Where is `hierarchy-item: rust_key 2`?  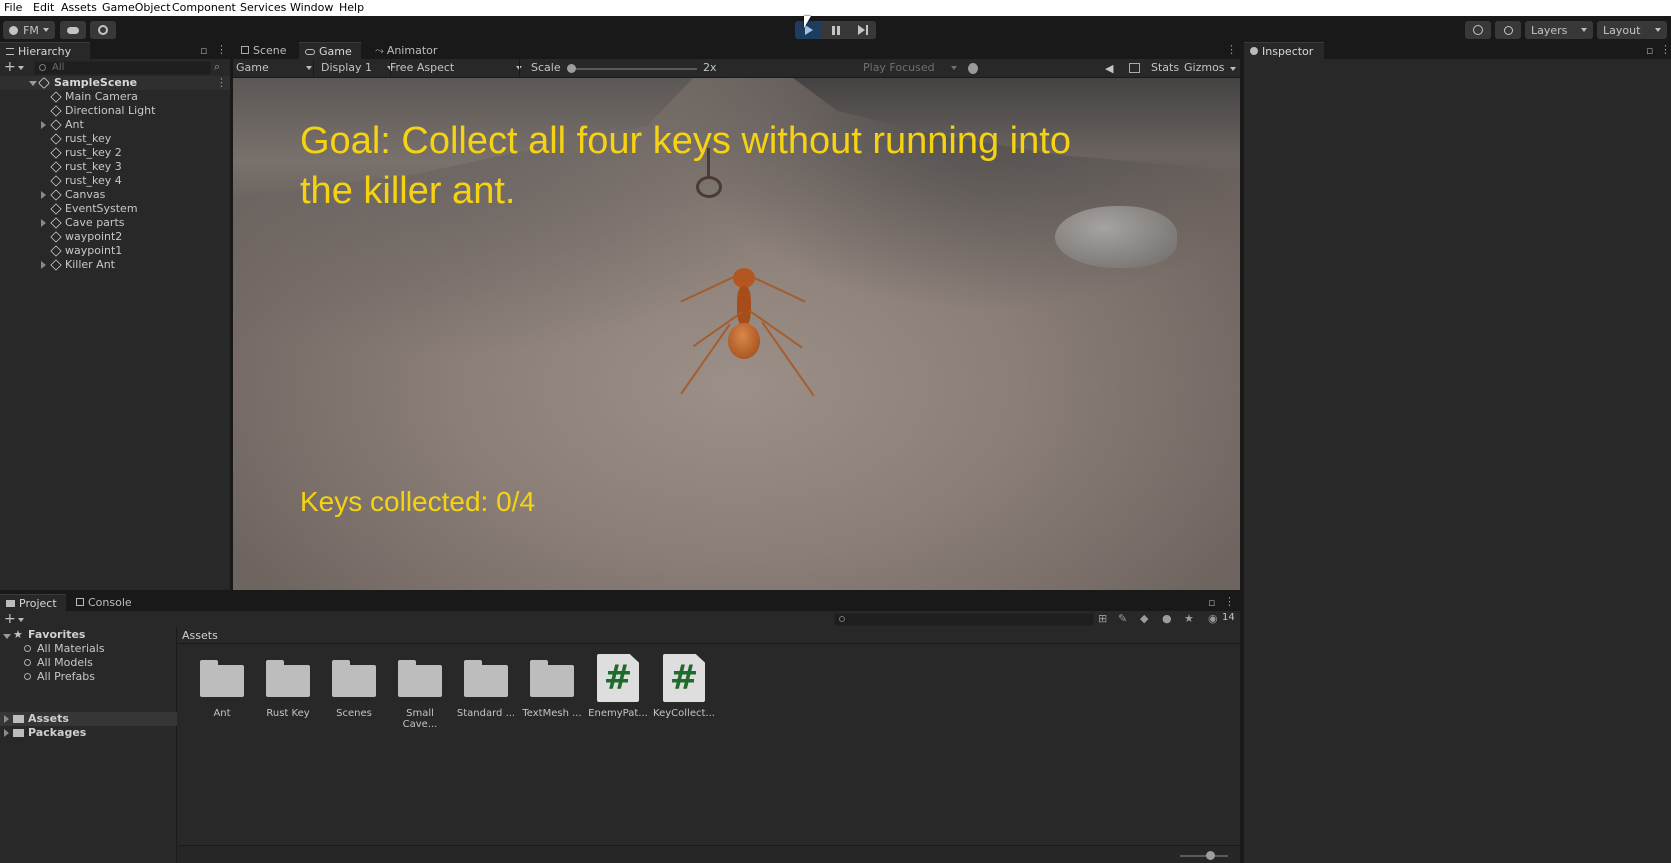
hierarchy-item: rust_key 2 is located at coordinates (115, 153).